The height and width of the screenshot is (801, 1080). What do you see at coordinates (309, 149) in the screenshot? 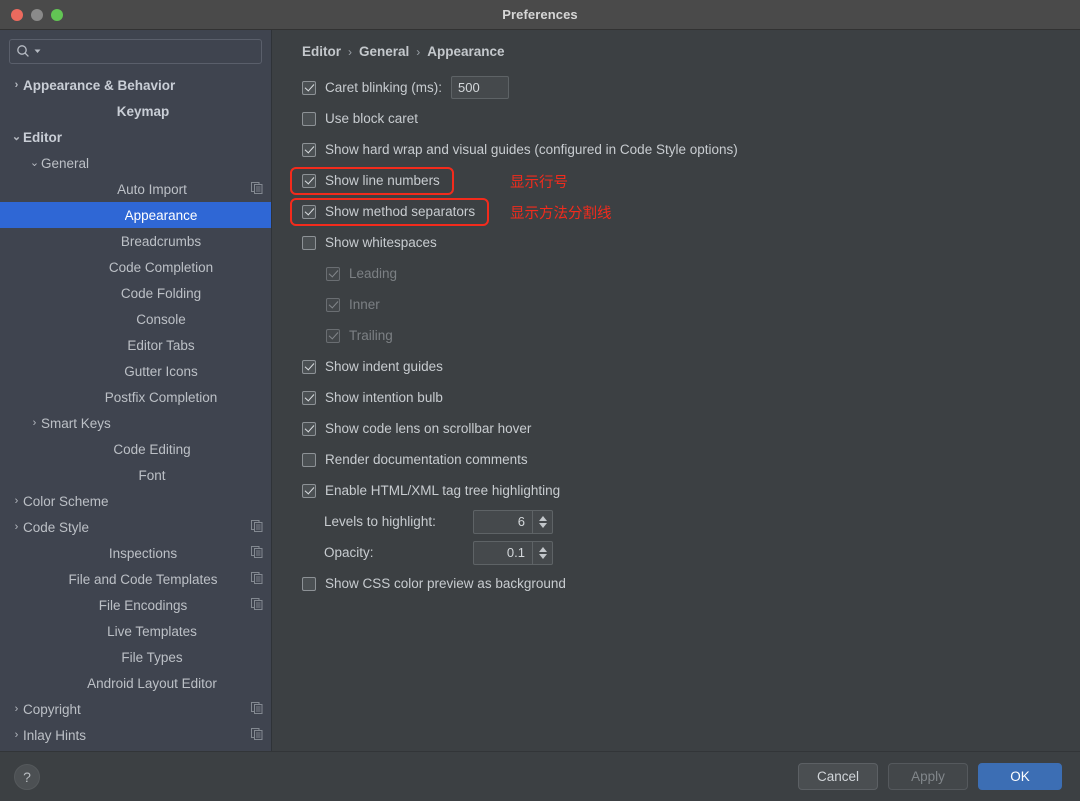
I see `checkbox-show-hard-wrap-and-visual-guides-configured-in-code-style-options` at bounding box center [309, 149].